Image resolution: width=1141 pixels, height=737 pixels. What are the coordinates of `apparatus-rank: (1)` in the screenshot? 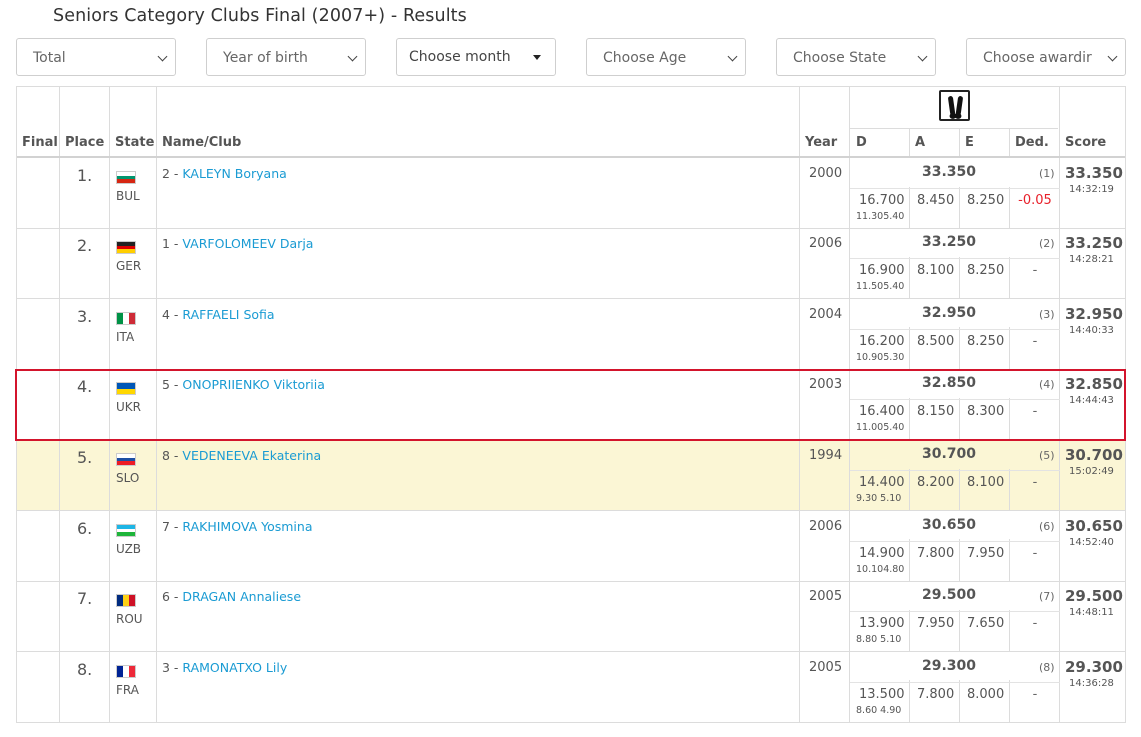 It's located at (1047, 173).